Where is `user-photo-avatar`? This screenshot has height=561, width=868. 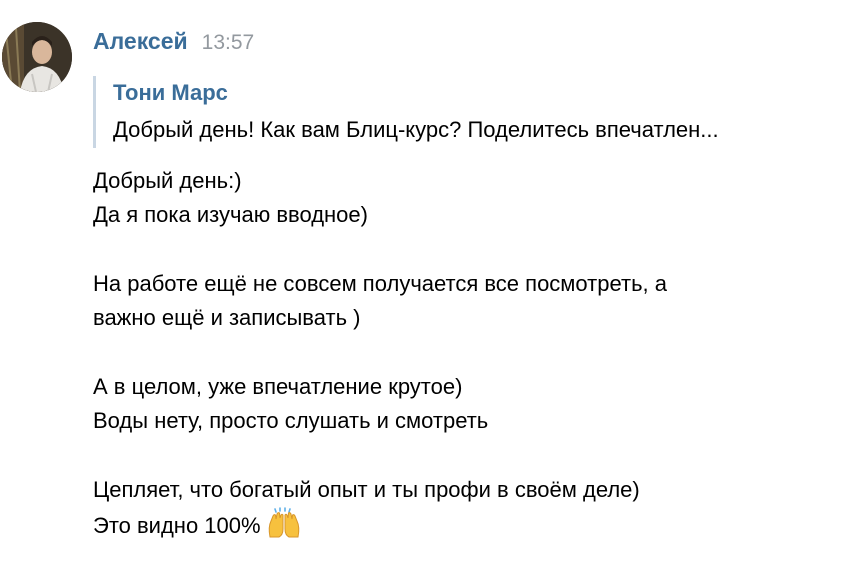
user-photo-avatar is located at coordinates (37, 57).